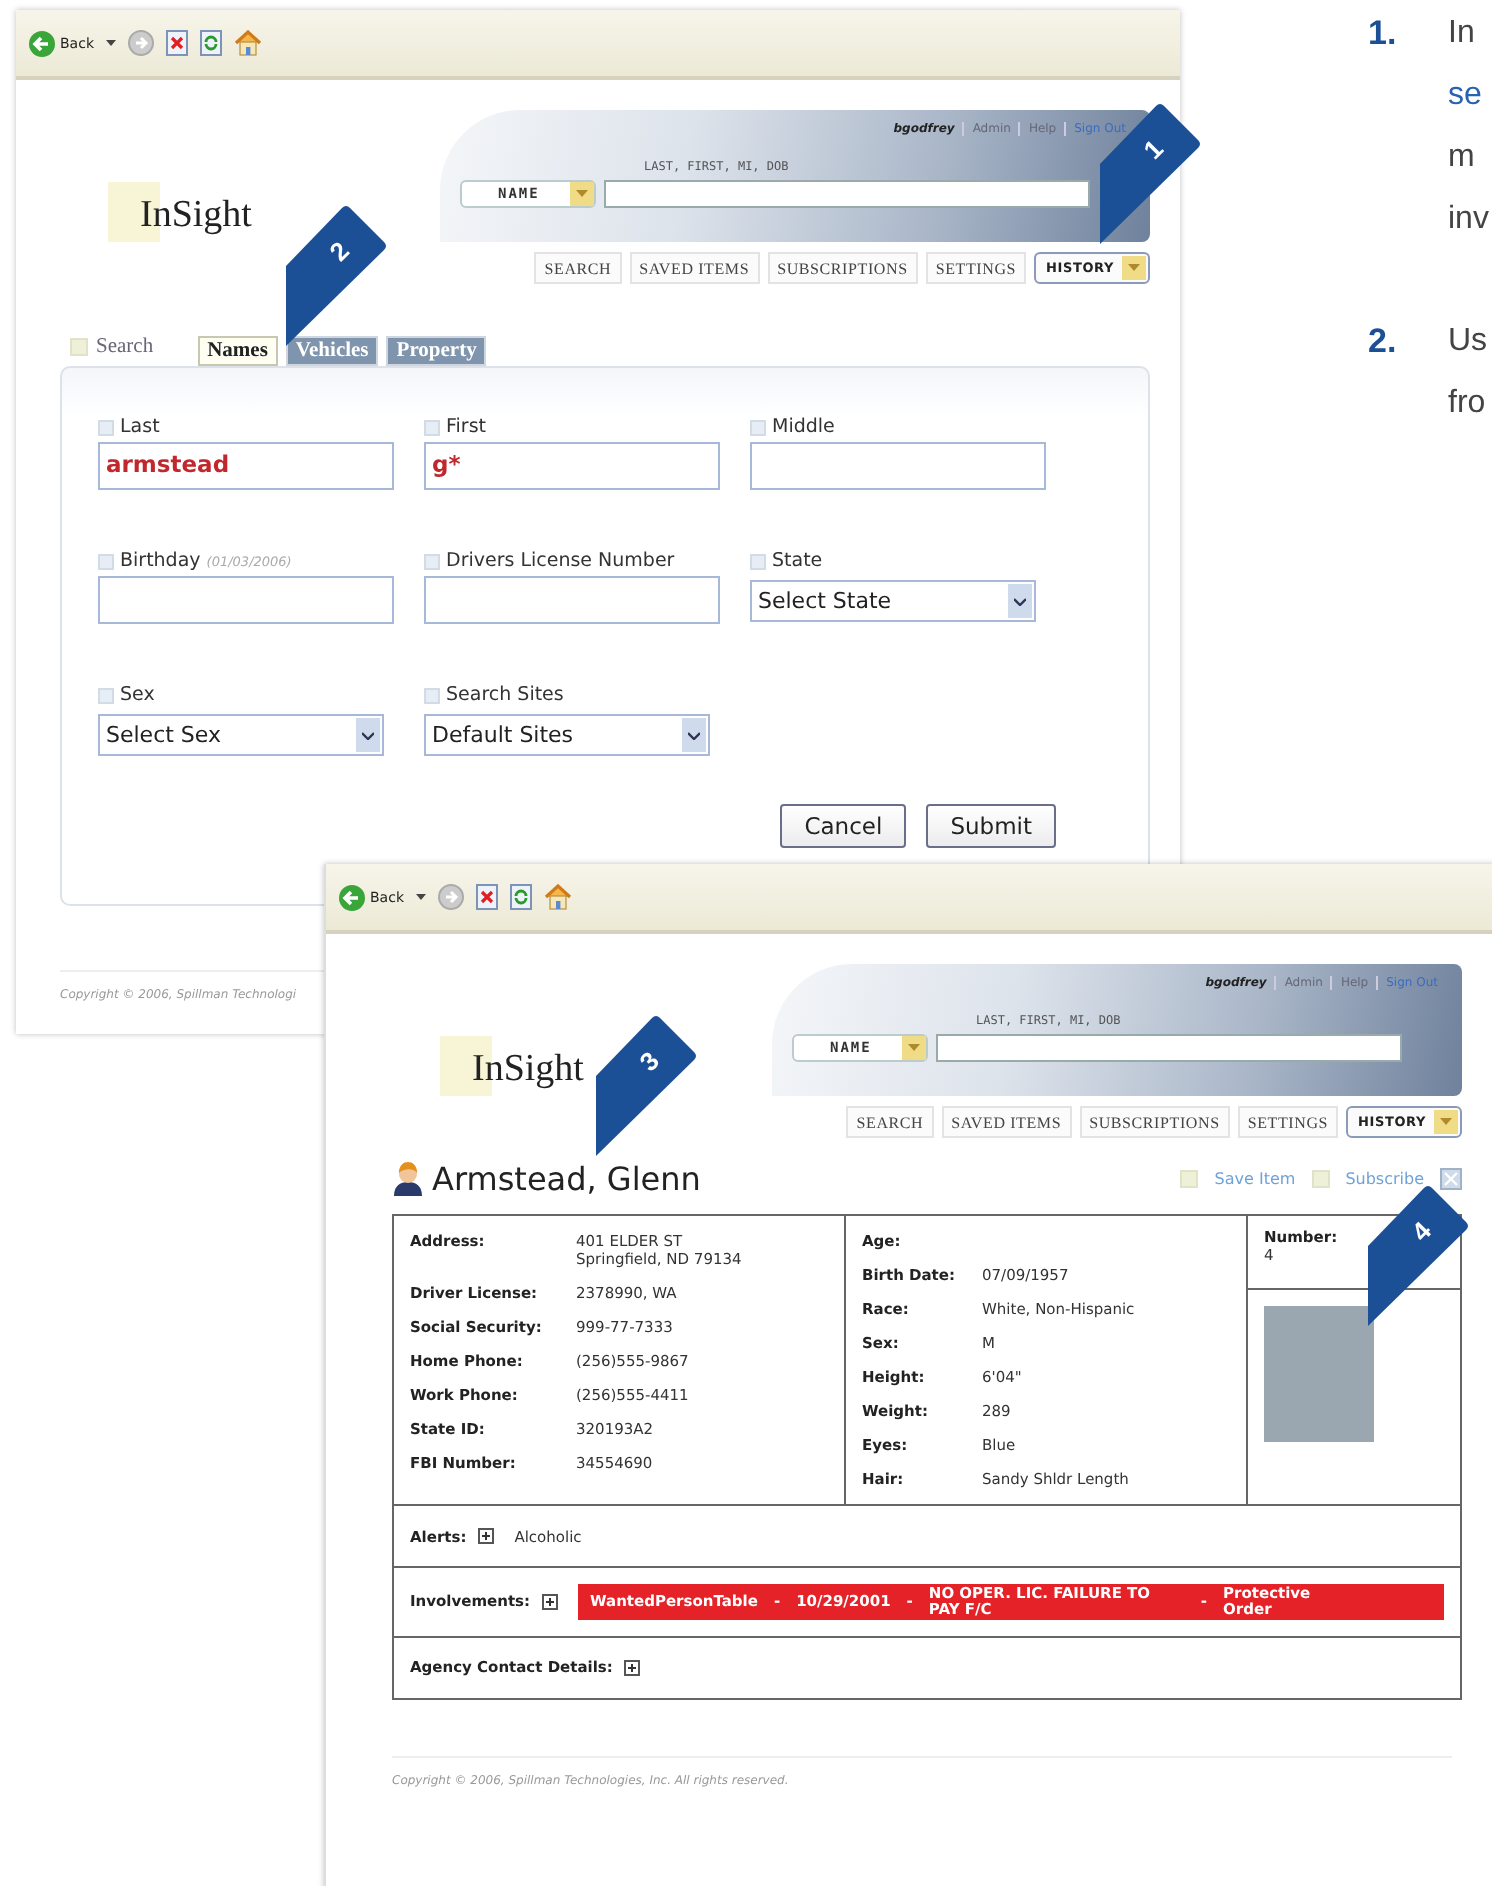 Image resolution: width=1492 pixels, height=1886 pixels. Describe the element at coordinates (1418, 1256) in the screenshot. I see `step-marker: 4` at that location.